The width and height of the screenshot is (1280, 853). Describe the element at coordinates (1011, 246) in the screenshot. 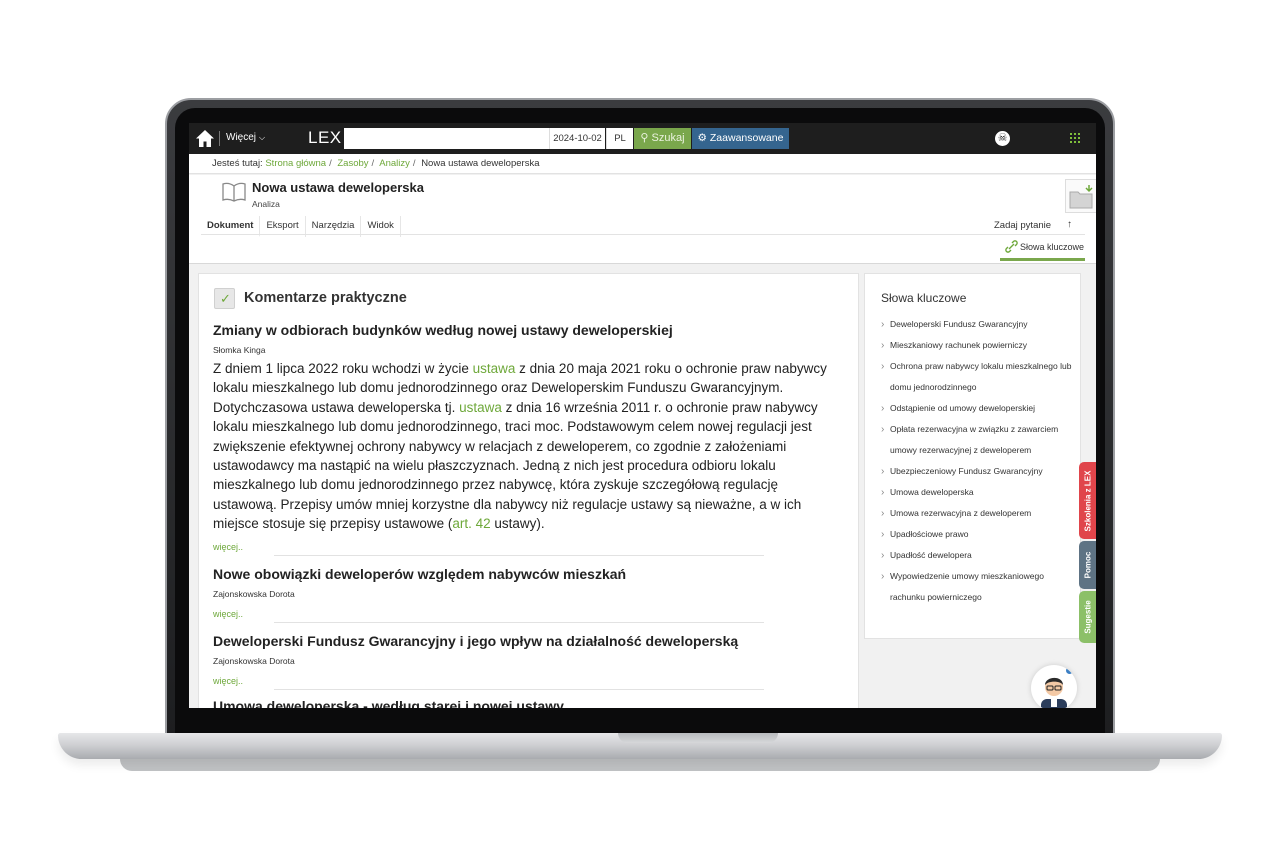

I see `link-icon` at that location.